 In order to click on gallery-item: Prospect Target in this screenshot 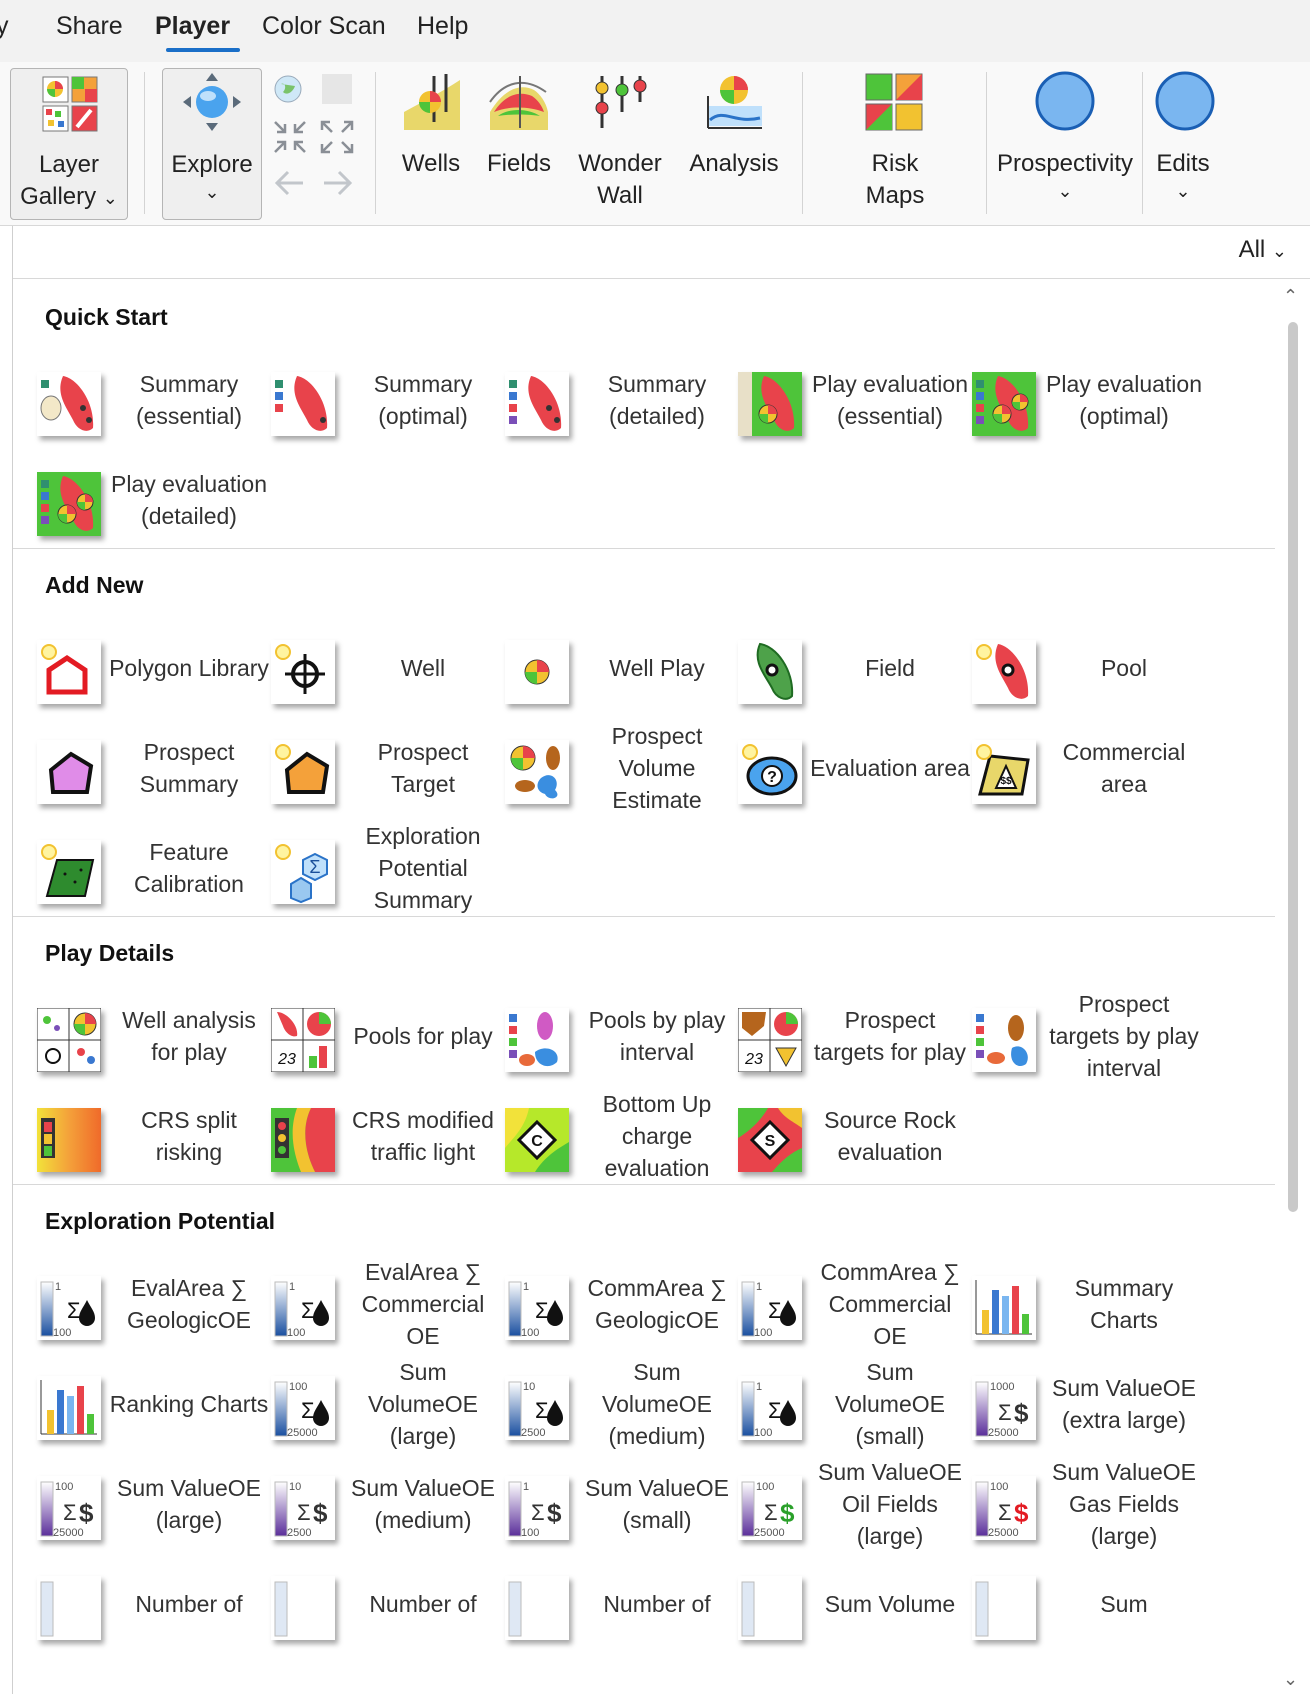, I will do `click(373, 768)`.